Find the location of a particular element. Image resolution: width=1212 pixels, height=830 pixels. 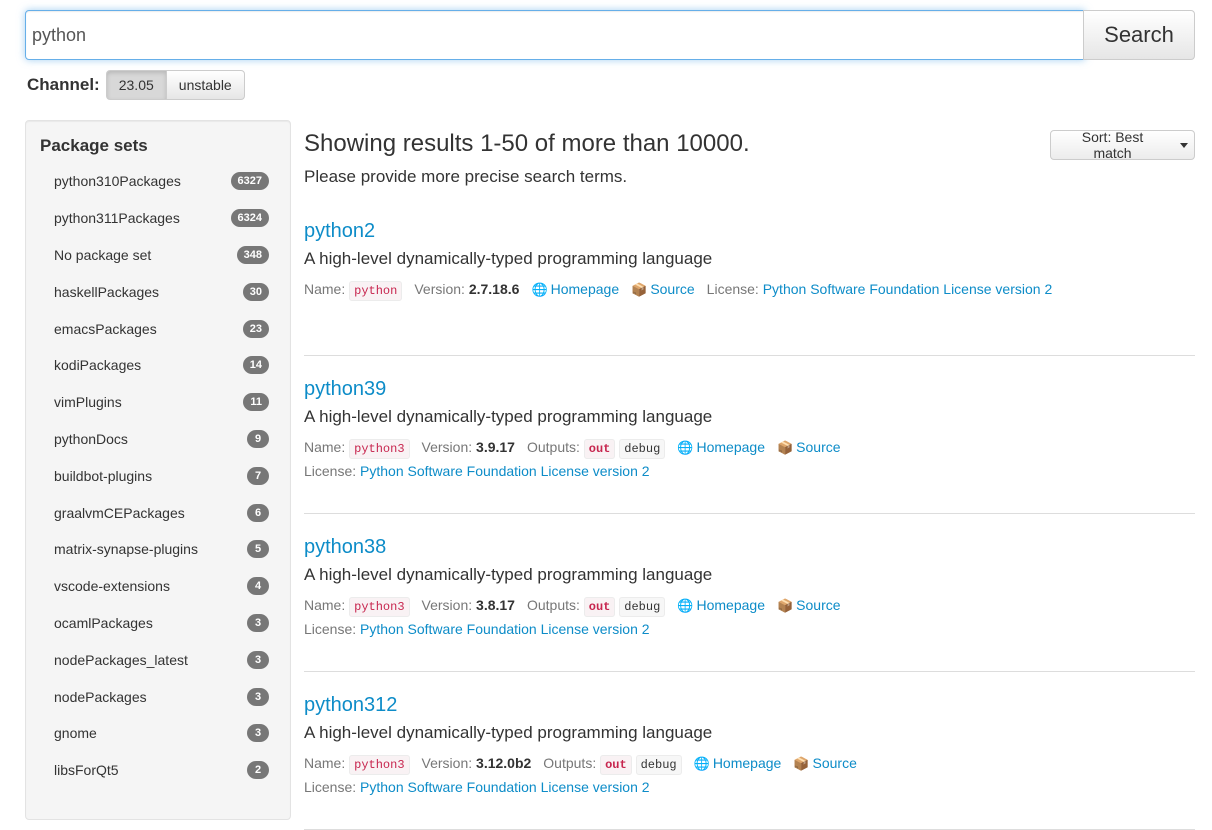

version: Version: 3.9.17 is located at coordinates (468, 447).